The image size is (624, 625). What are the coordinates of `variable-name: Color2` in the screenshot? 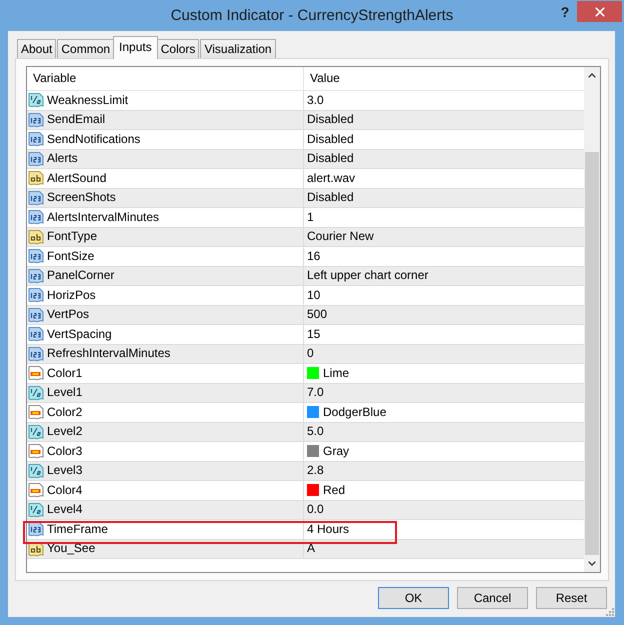 It's located at (64, 412).